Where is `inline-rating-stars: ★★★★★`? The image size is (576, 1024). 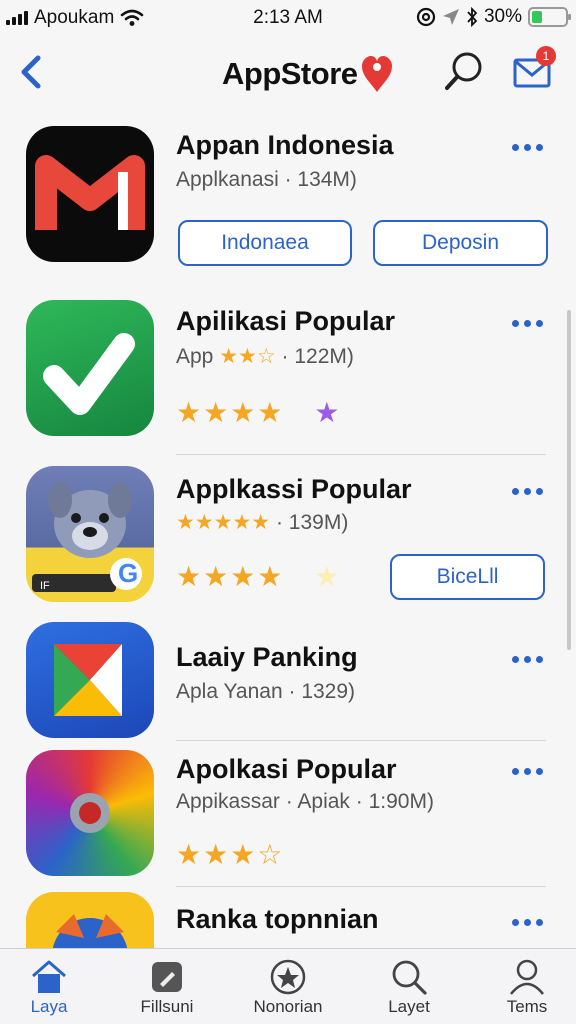 inline-rating-stars: ★★★★★ is located at coordinates (223, 522).